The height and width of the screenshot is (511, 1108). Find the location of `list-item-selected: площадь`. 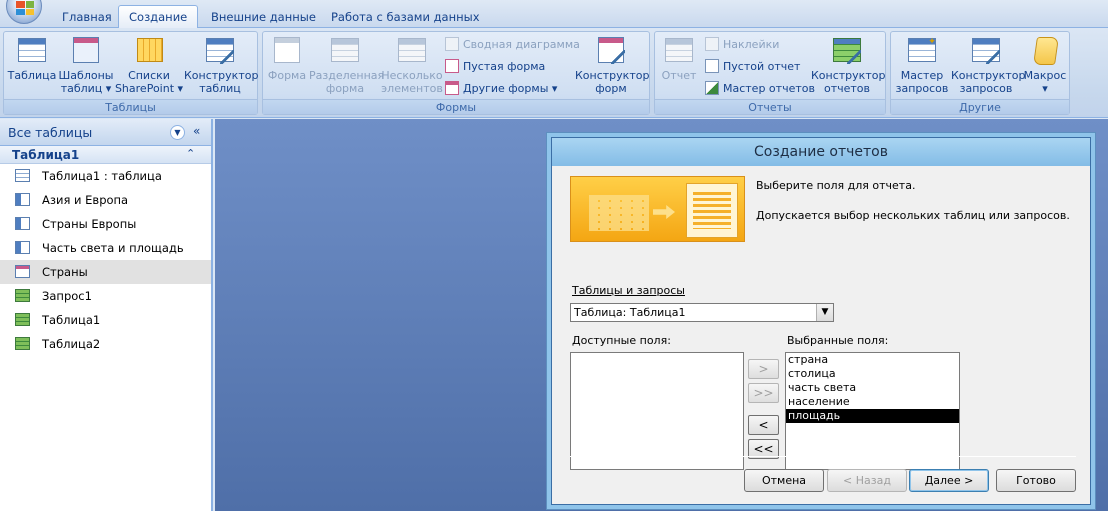

list-item-selected: площадь is located at coordinates (872, 416).